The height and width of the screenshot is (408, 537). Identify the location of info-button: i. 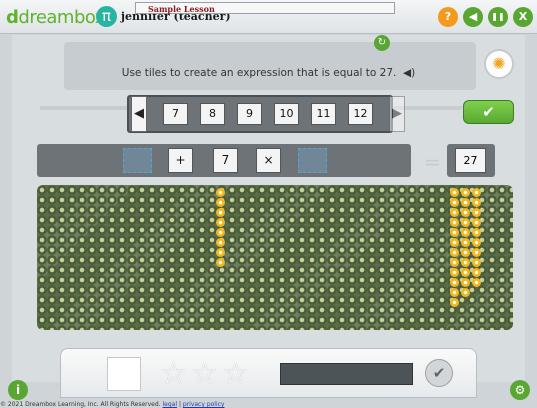
(18, 390).